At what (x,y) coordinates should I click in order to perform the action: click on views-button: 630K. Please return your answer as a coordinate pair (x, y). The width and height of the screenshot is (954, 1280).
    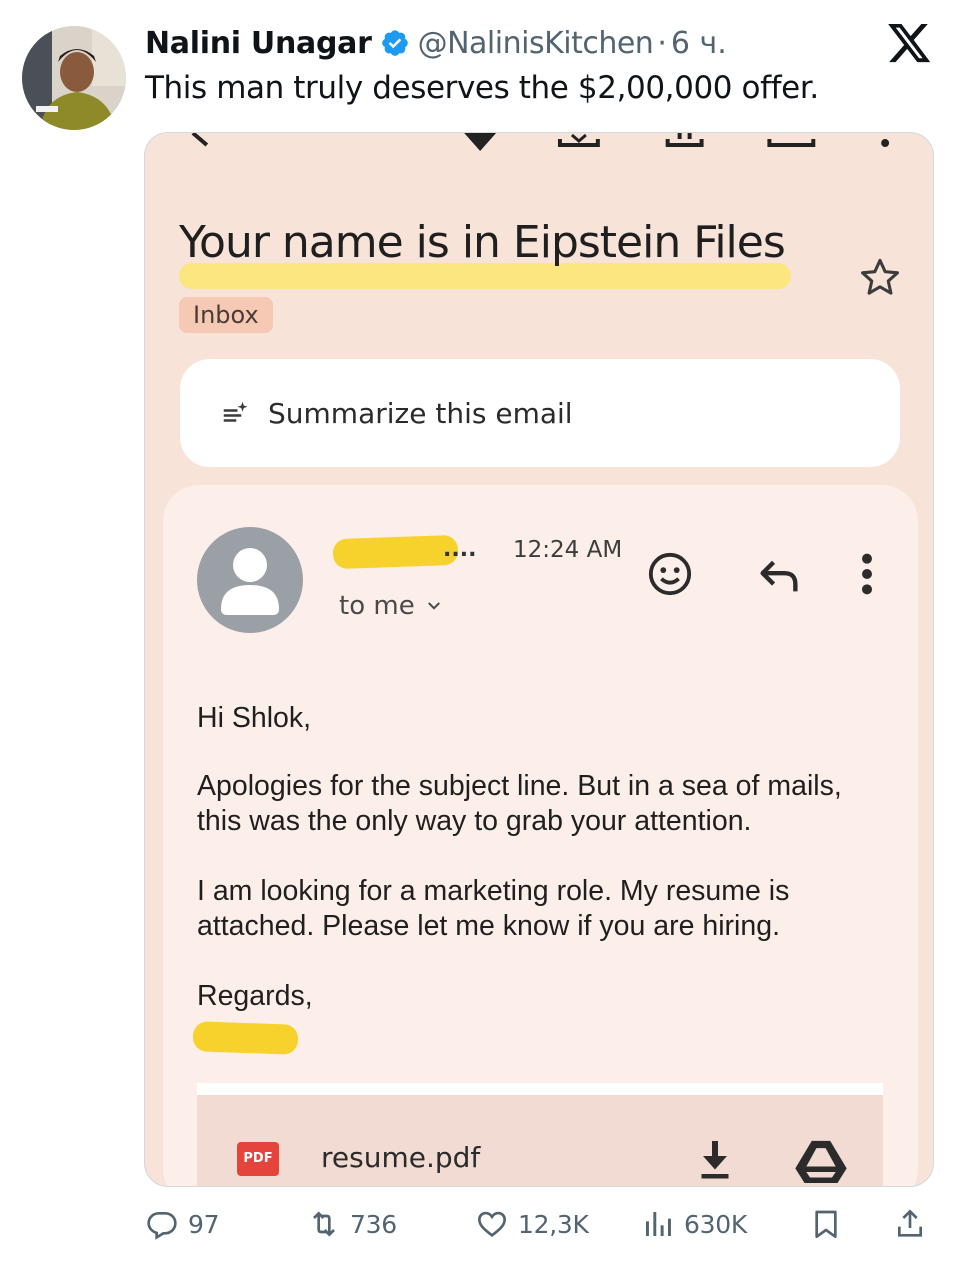
    Looking at the image, I should click on (694, 1224).